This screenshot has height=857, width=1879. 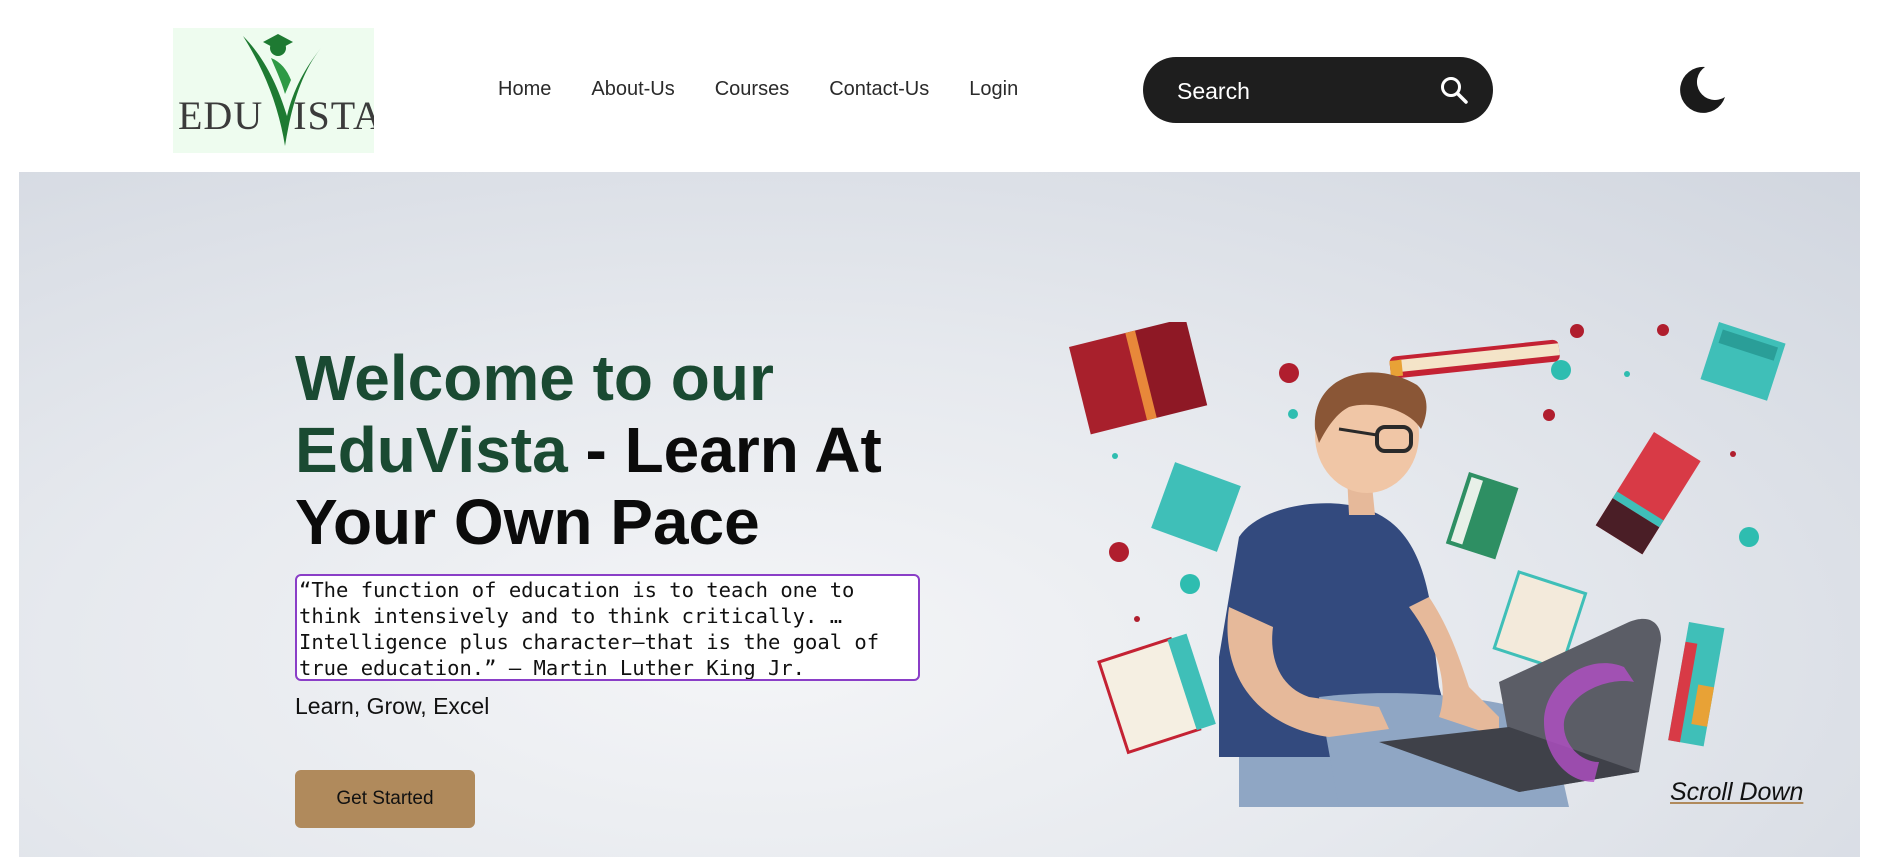 I want to click on nav-courses: Courses, so click(x=752, y=89).